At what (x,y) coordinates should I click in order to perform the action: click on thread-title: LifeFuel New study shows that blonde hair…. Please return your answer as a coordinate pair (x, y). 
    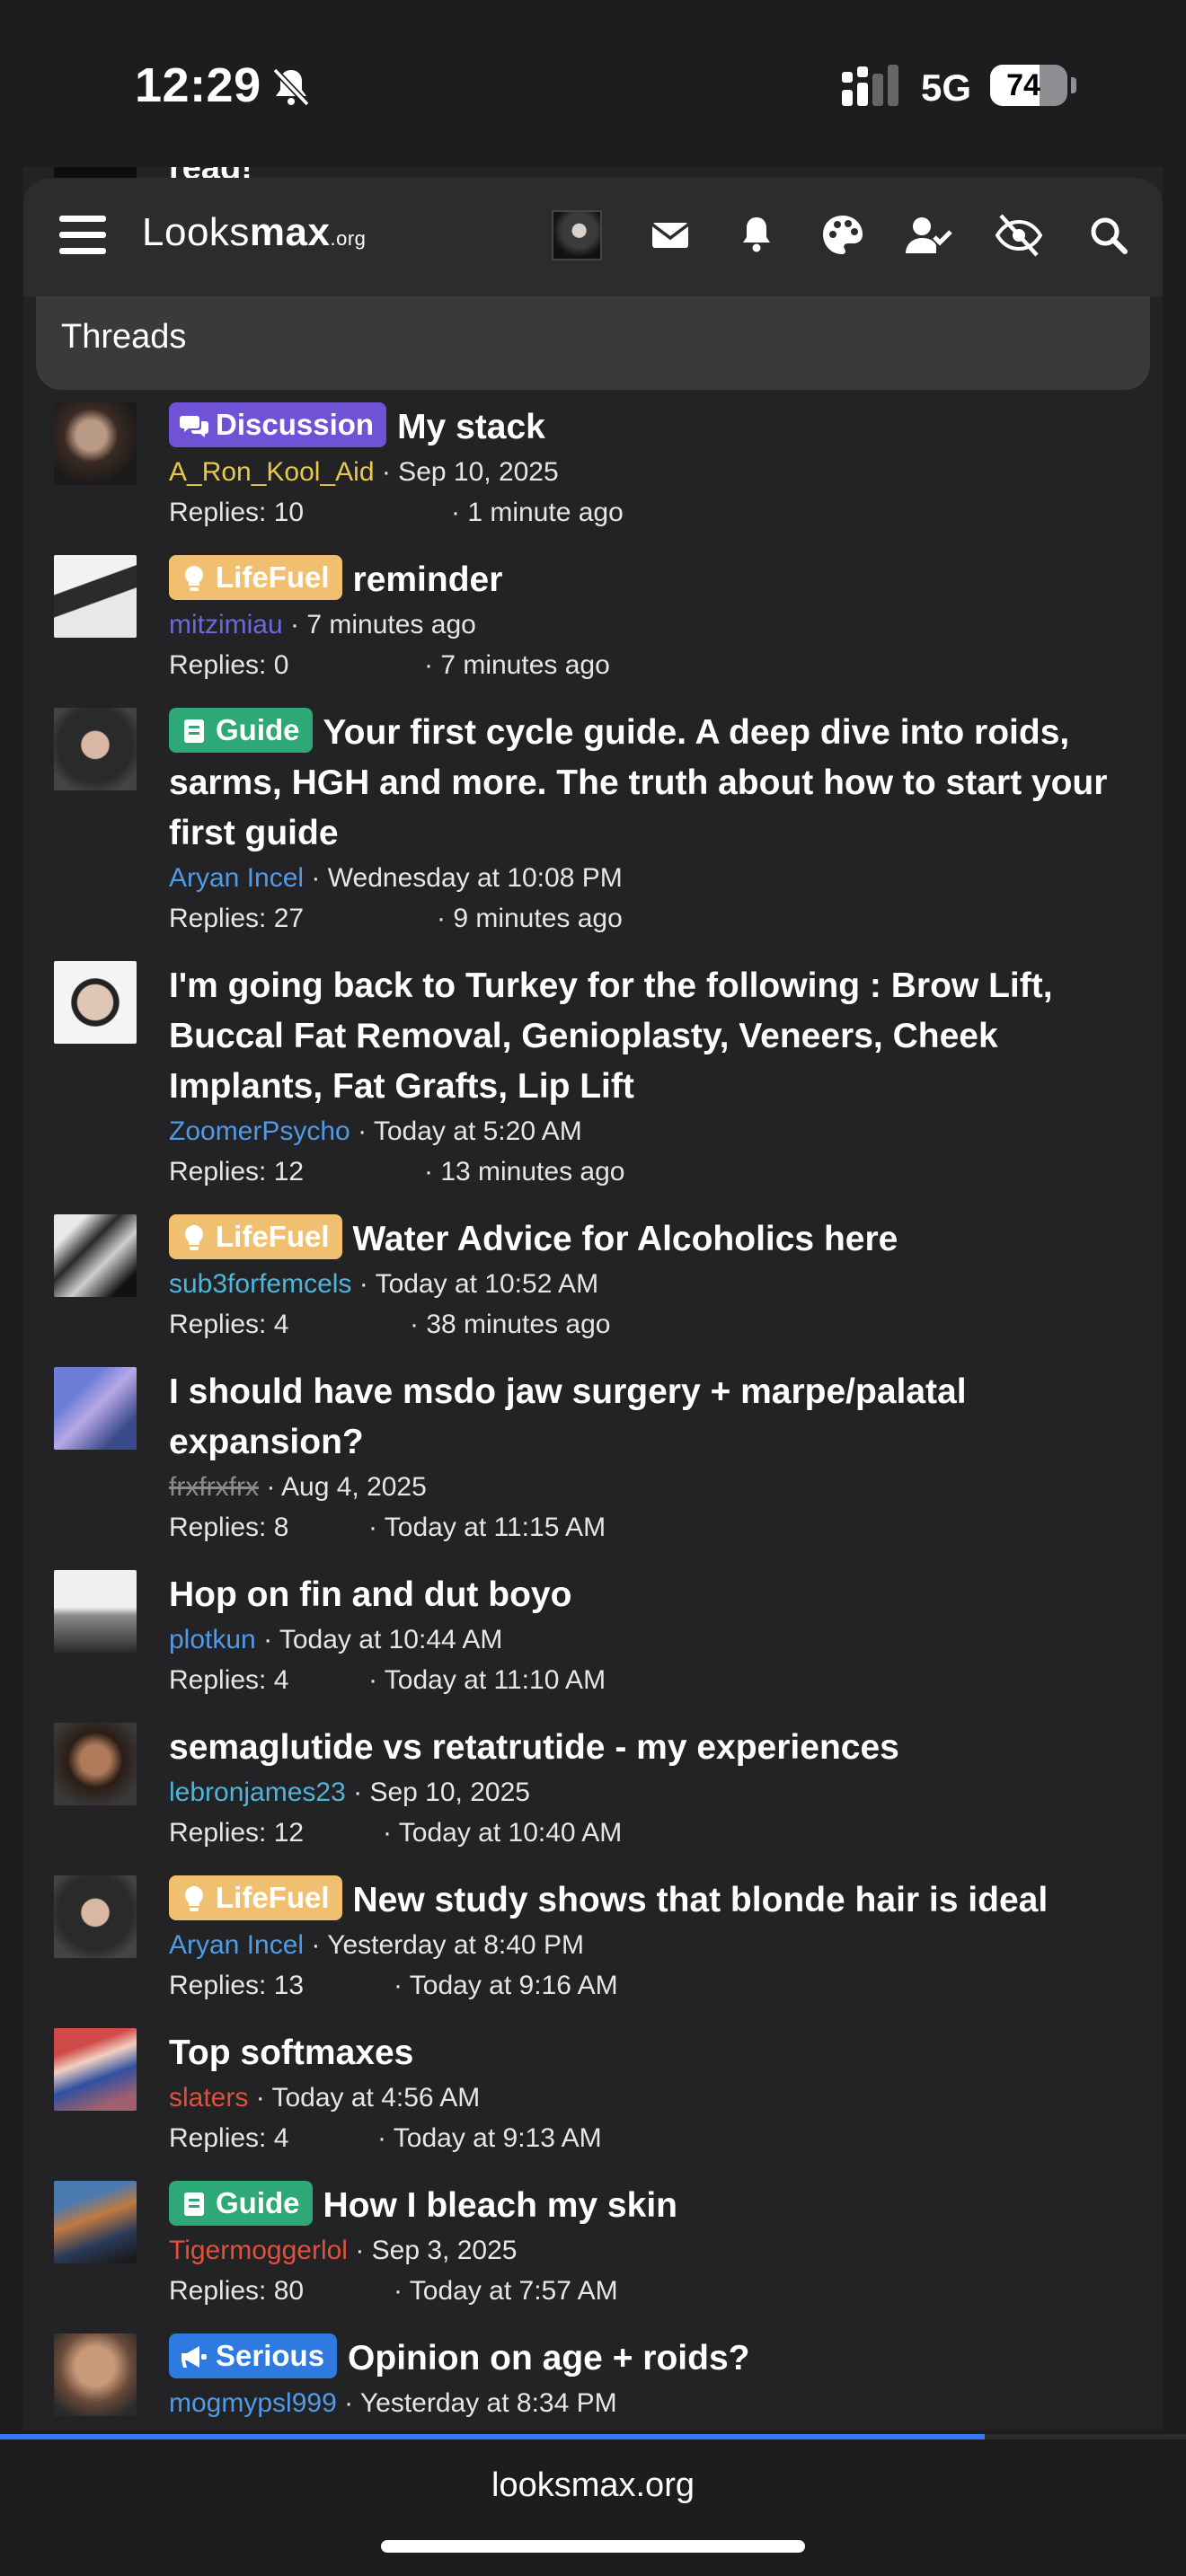
    Looking at the image, I should click on (654, 1900).